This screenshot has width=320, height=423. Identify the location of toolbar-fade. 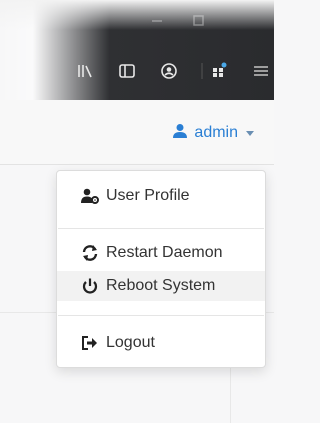
(137, 15).